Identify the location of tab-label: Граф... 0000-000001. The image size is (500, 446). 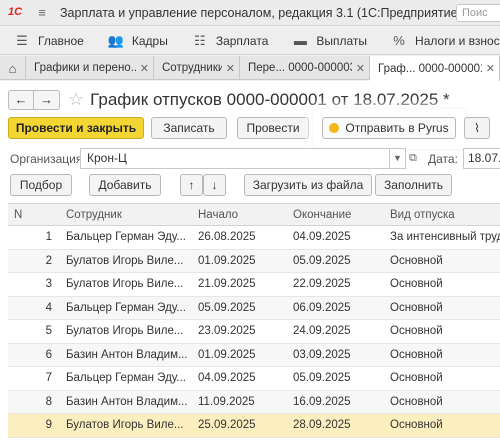
(430, 68).